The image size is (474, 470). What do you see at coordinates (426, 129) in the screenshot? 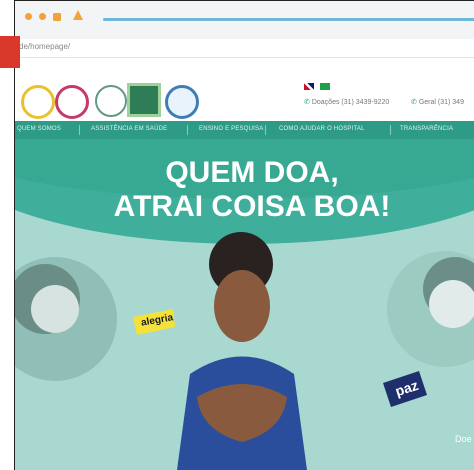
I see `nav-item-transparencia: TRANSPARÊNCIA` at bounding box center [426, 129].